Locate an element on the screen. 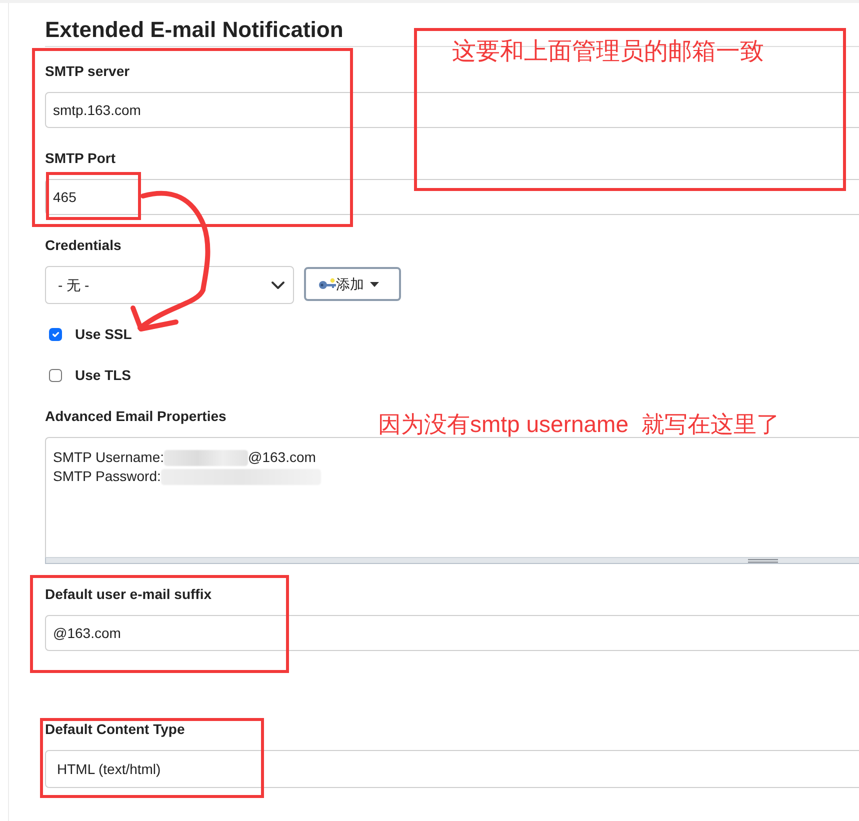 This screenshot has width=859, height=821. content-type-select: HTML (text/html) is located at coordinates (452, 769).